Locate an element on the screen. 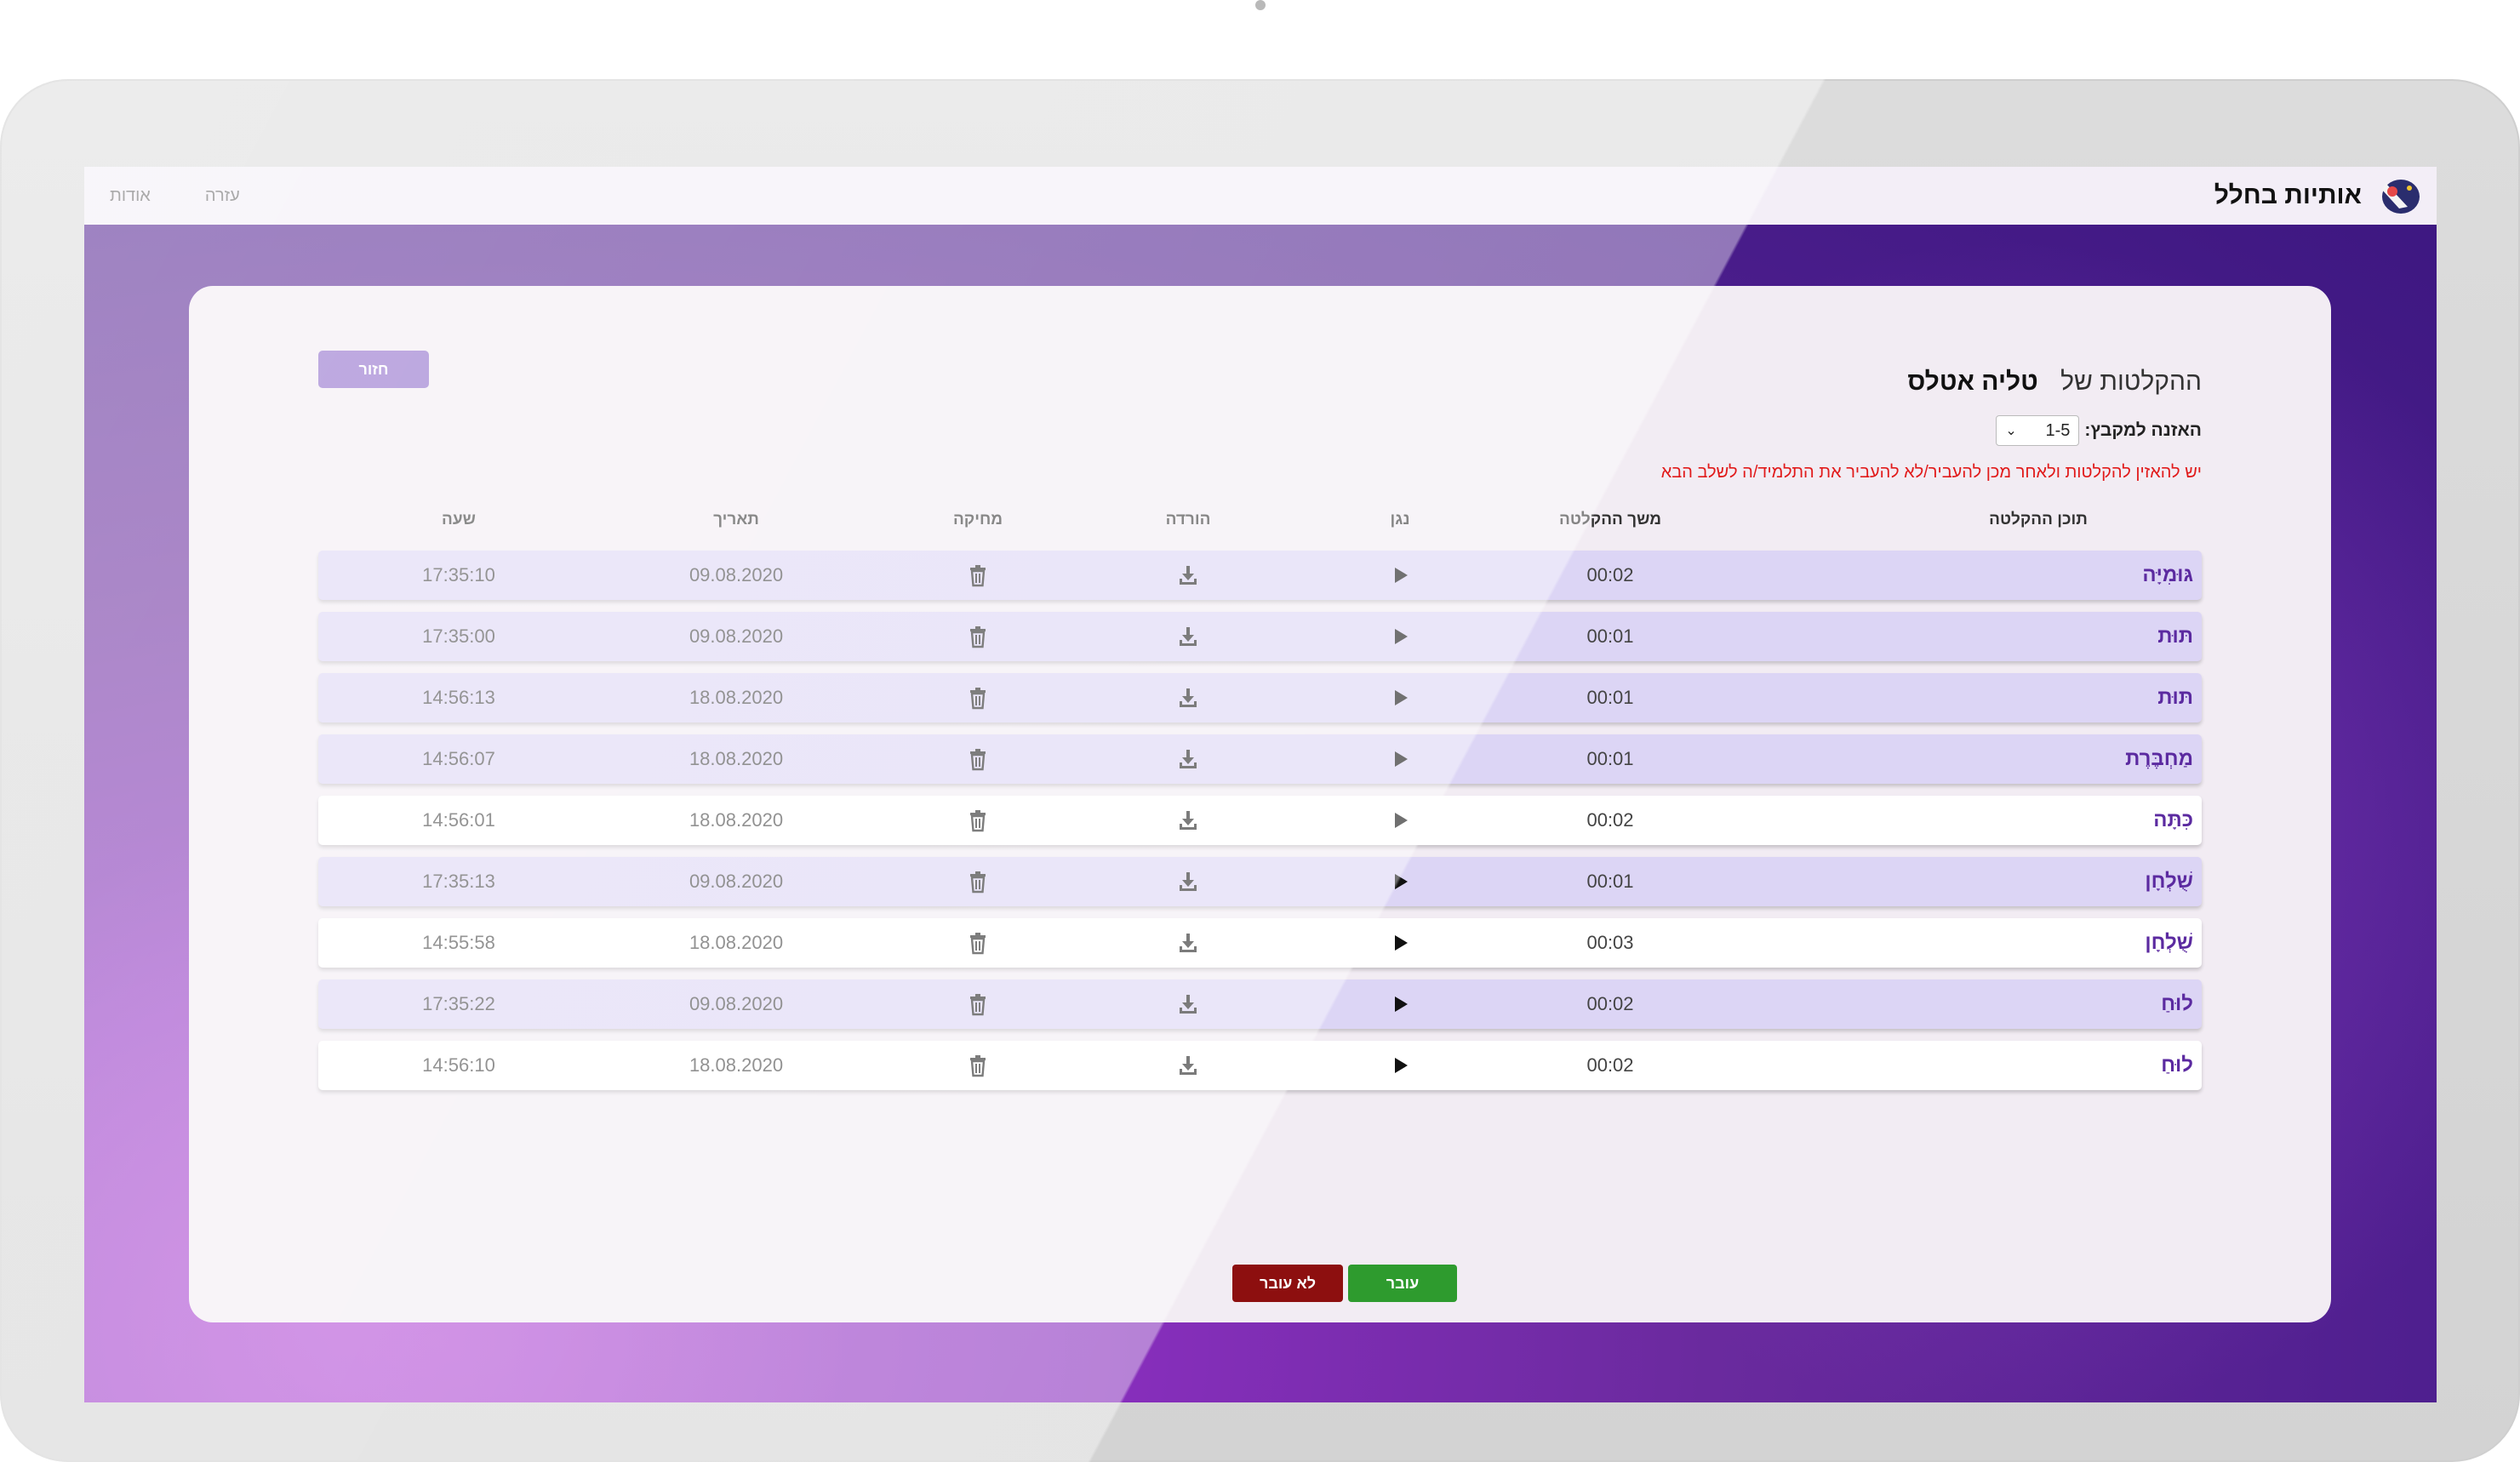  table-row: לוּחַ 00:02 09.08.2020 17:35:22 is located at coordinates (1260, 1004).